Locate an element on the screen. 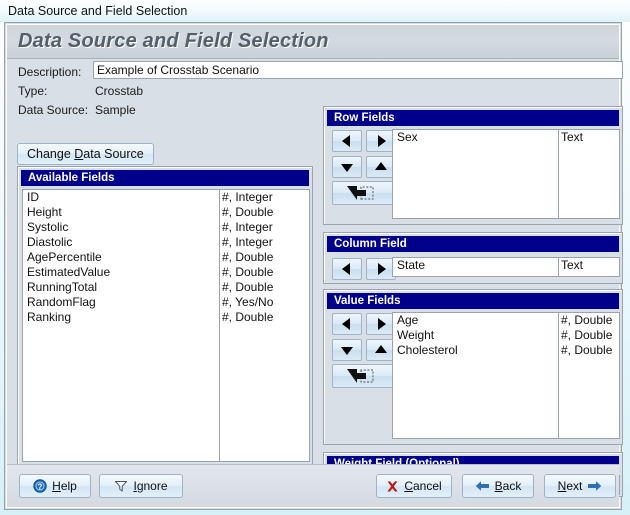 The image size is (630, 515). change-data-source-label: Change Data Source is located at coordinates (85, 154).